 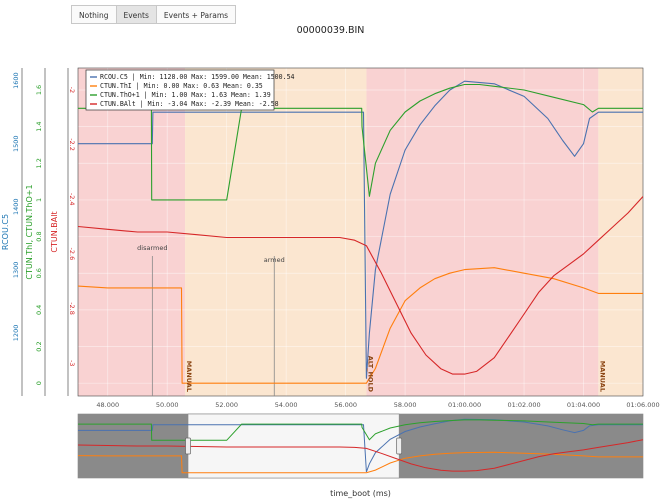 What do you see at coordinates (16, 143) in the screenshot?
I see `y-tick-label-rcou-3: 1500` at bounding box center [16, 143].